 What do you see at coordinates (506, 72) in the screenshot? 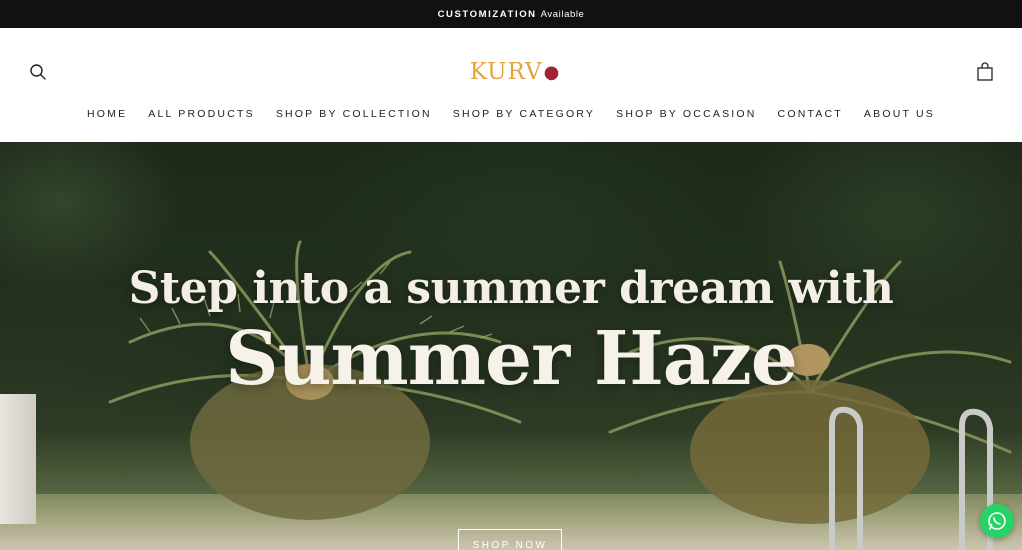
I see `logo-text: KURV` at bounding box center [506, 72].